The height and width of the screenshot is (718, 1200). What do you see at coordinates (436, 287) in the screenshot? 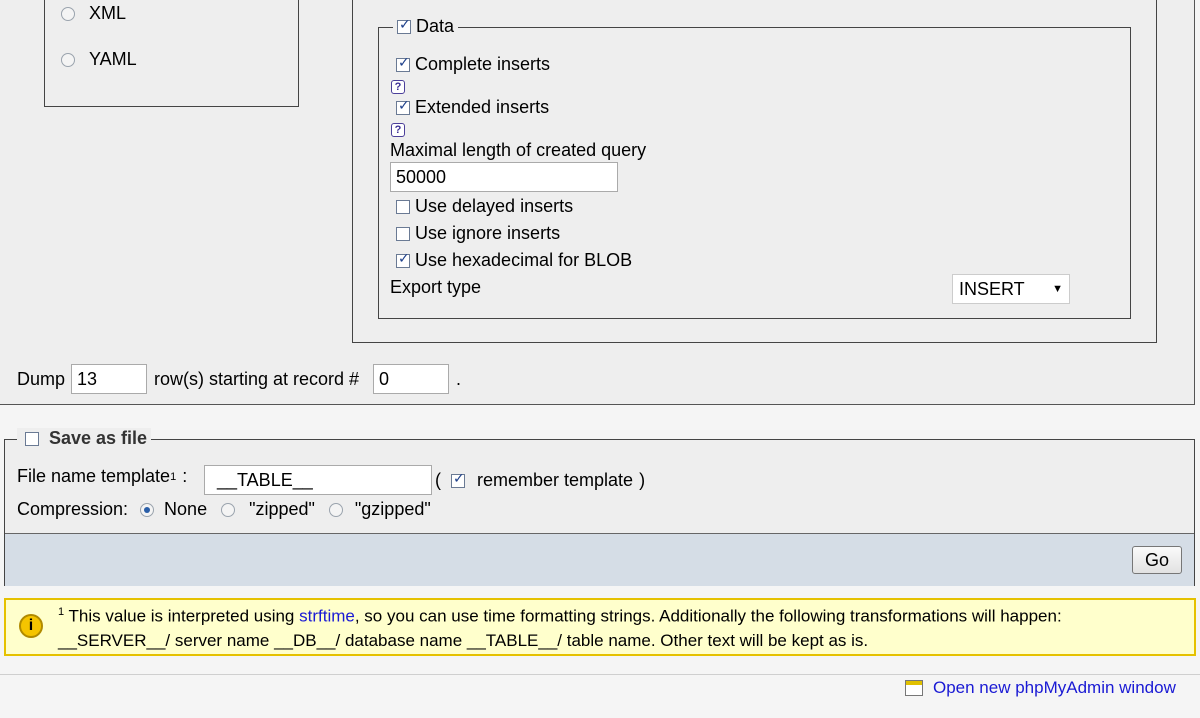
I see `export-type-label: Export type` at bounding box center [436, 287].